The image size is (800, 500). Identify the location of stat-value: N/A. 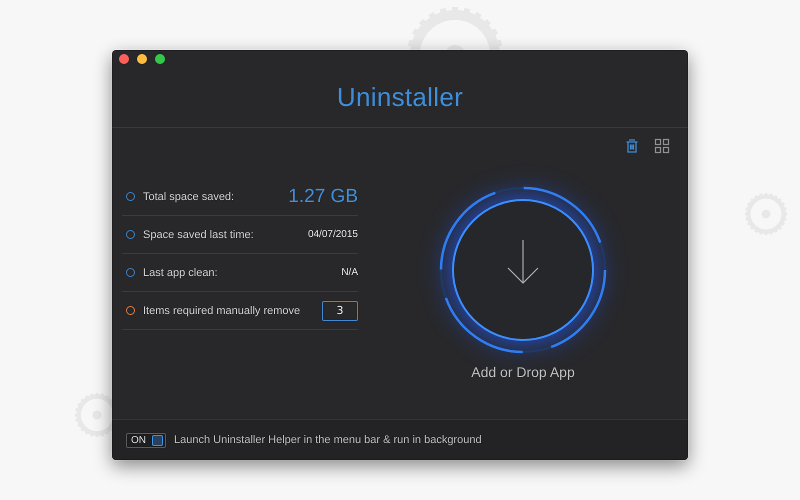
(349, 272).